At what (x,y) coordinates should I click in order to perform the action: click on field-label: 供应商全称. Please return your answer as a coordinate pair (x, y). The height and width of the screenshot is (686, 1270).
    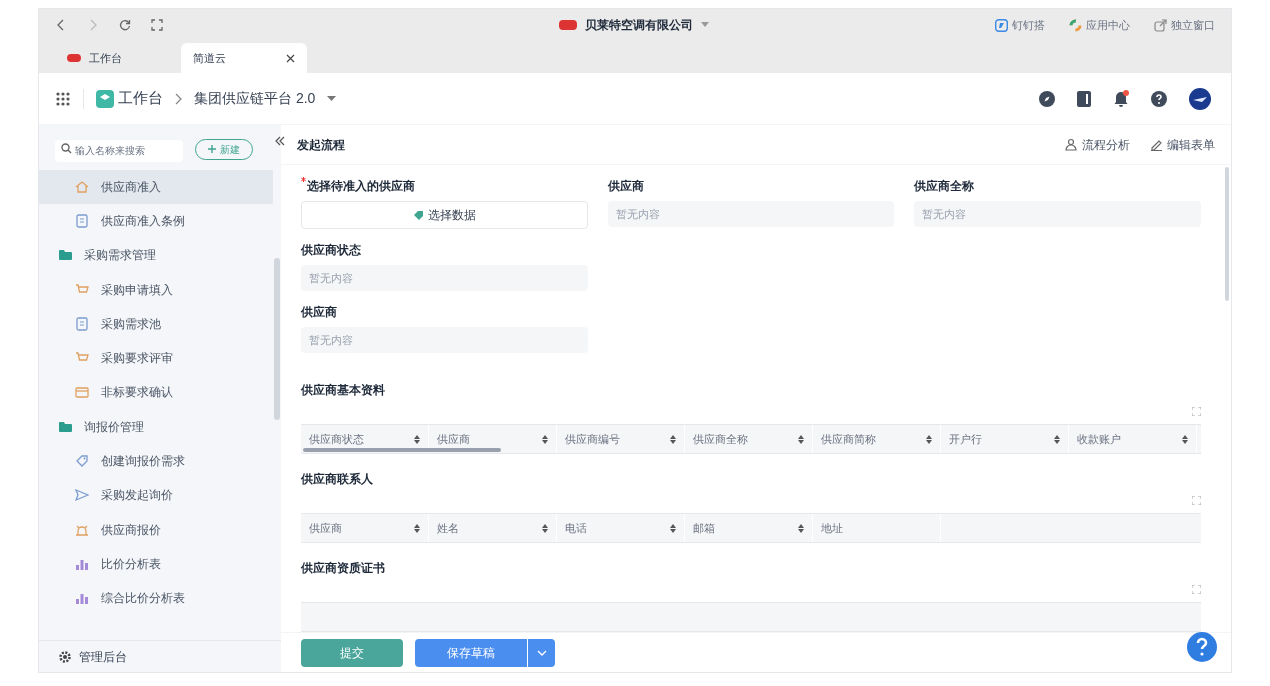
    Looking at the image, I should click on (944, 186).